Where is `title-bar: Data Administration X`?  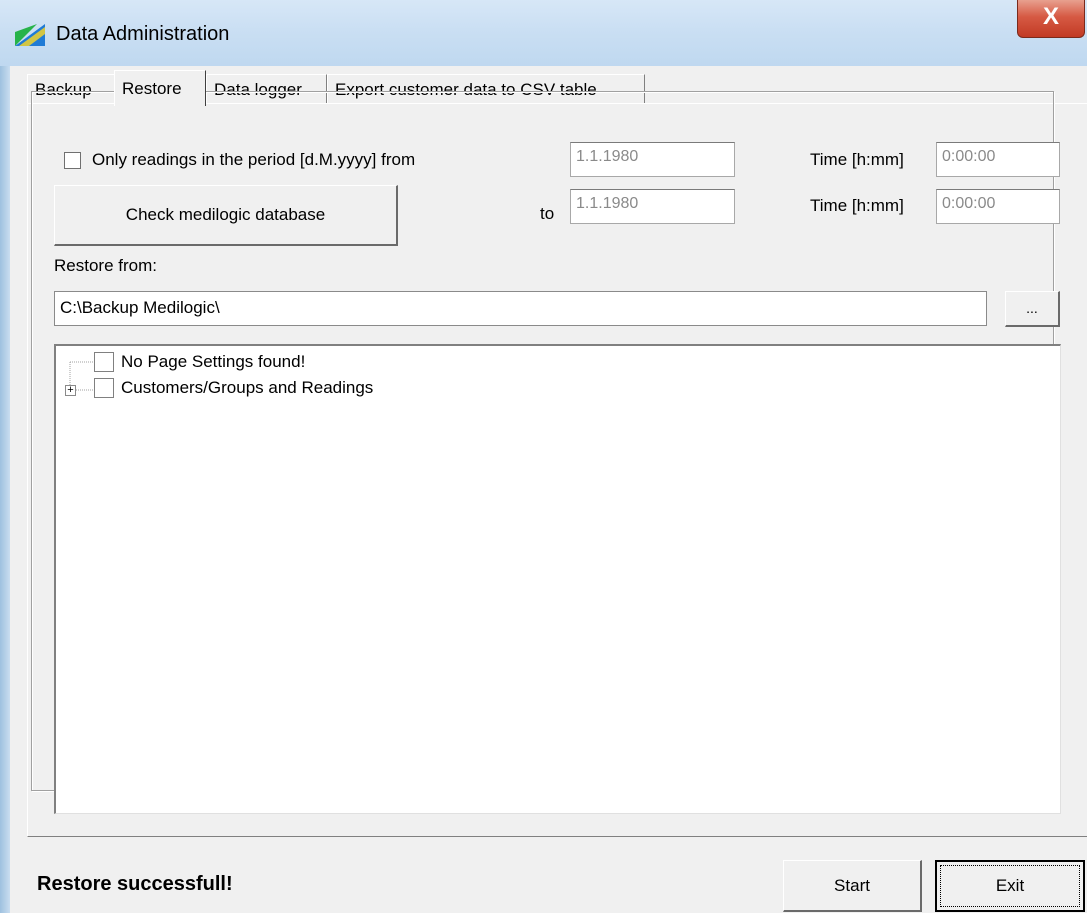
title-bar: Data Administration X is located at coordinates (543, 33).